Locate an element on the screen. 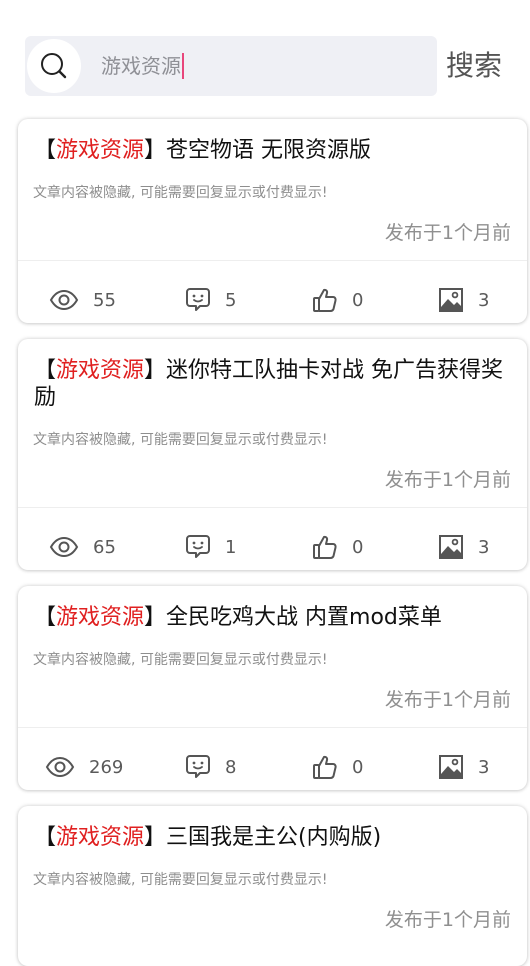 The width and height of the screenshot is (530, 966). post-title-text: 苍空物语 无限资源版 is located at coordinates (269, 150).